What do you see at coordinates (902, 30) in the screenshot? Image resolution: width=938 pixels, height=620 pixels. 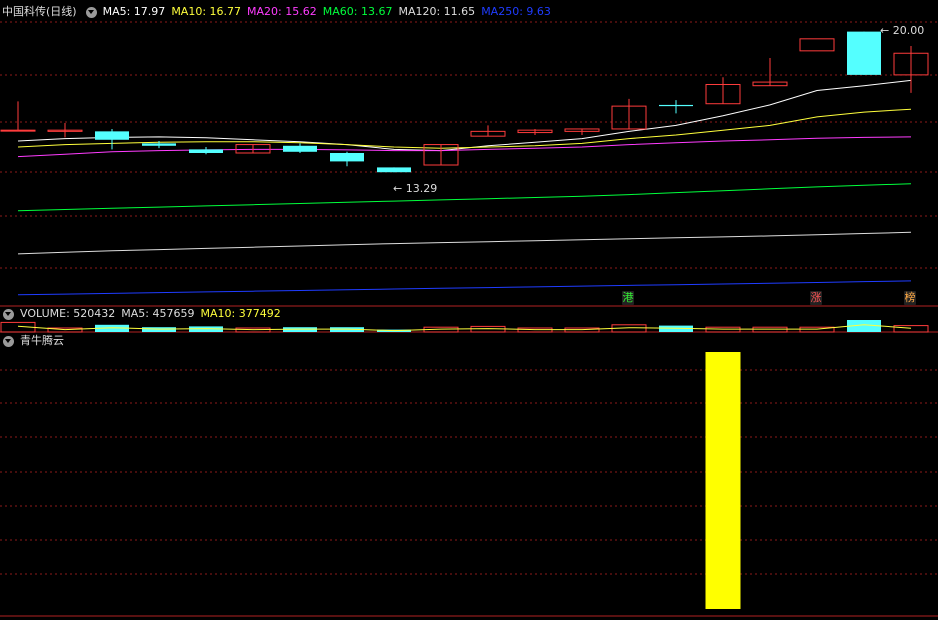 I see `high-price-marker: ← 20.00` at bounding box center [902, 30].